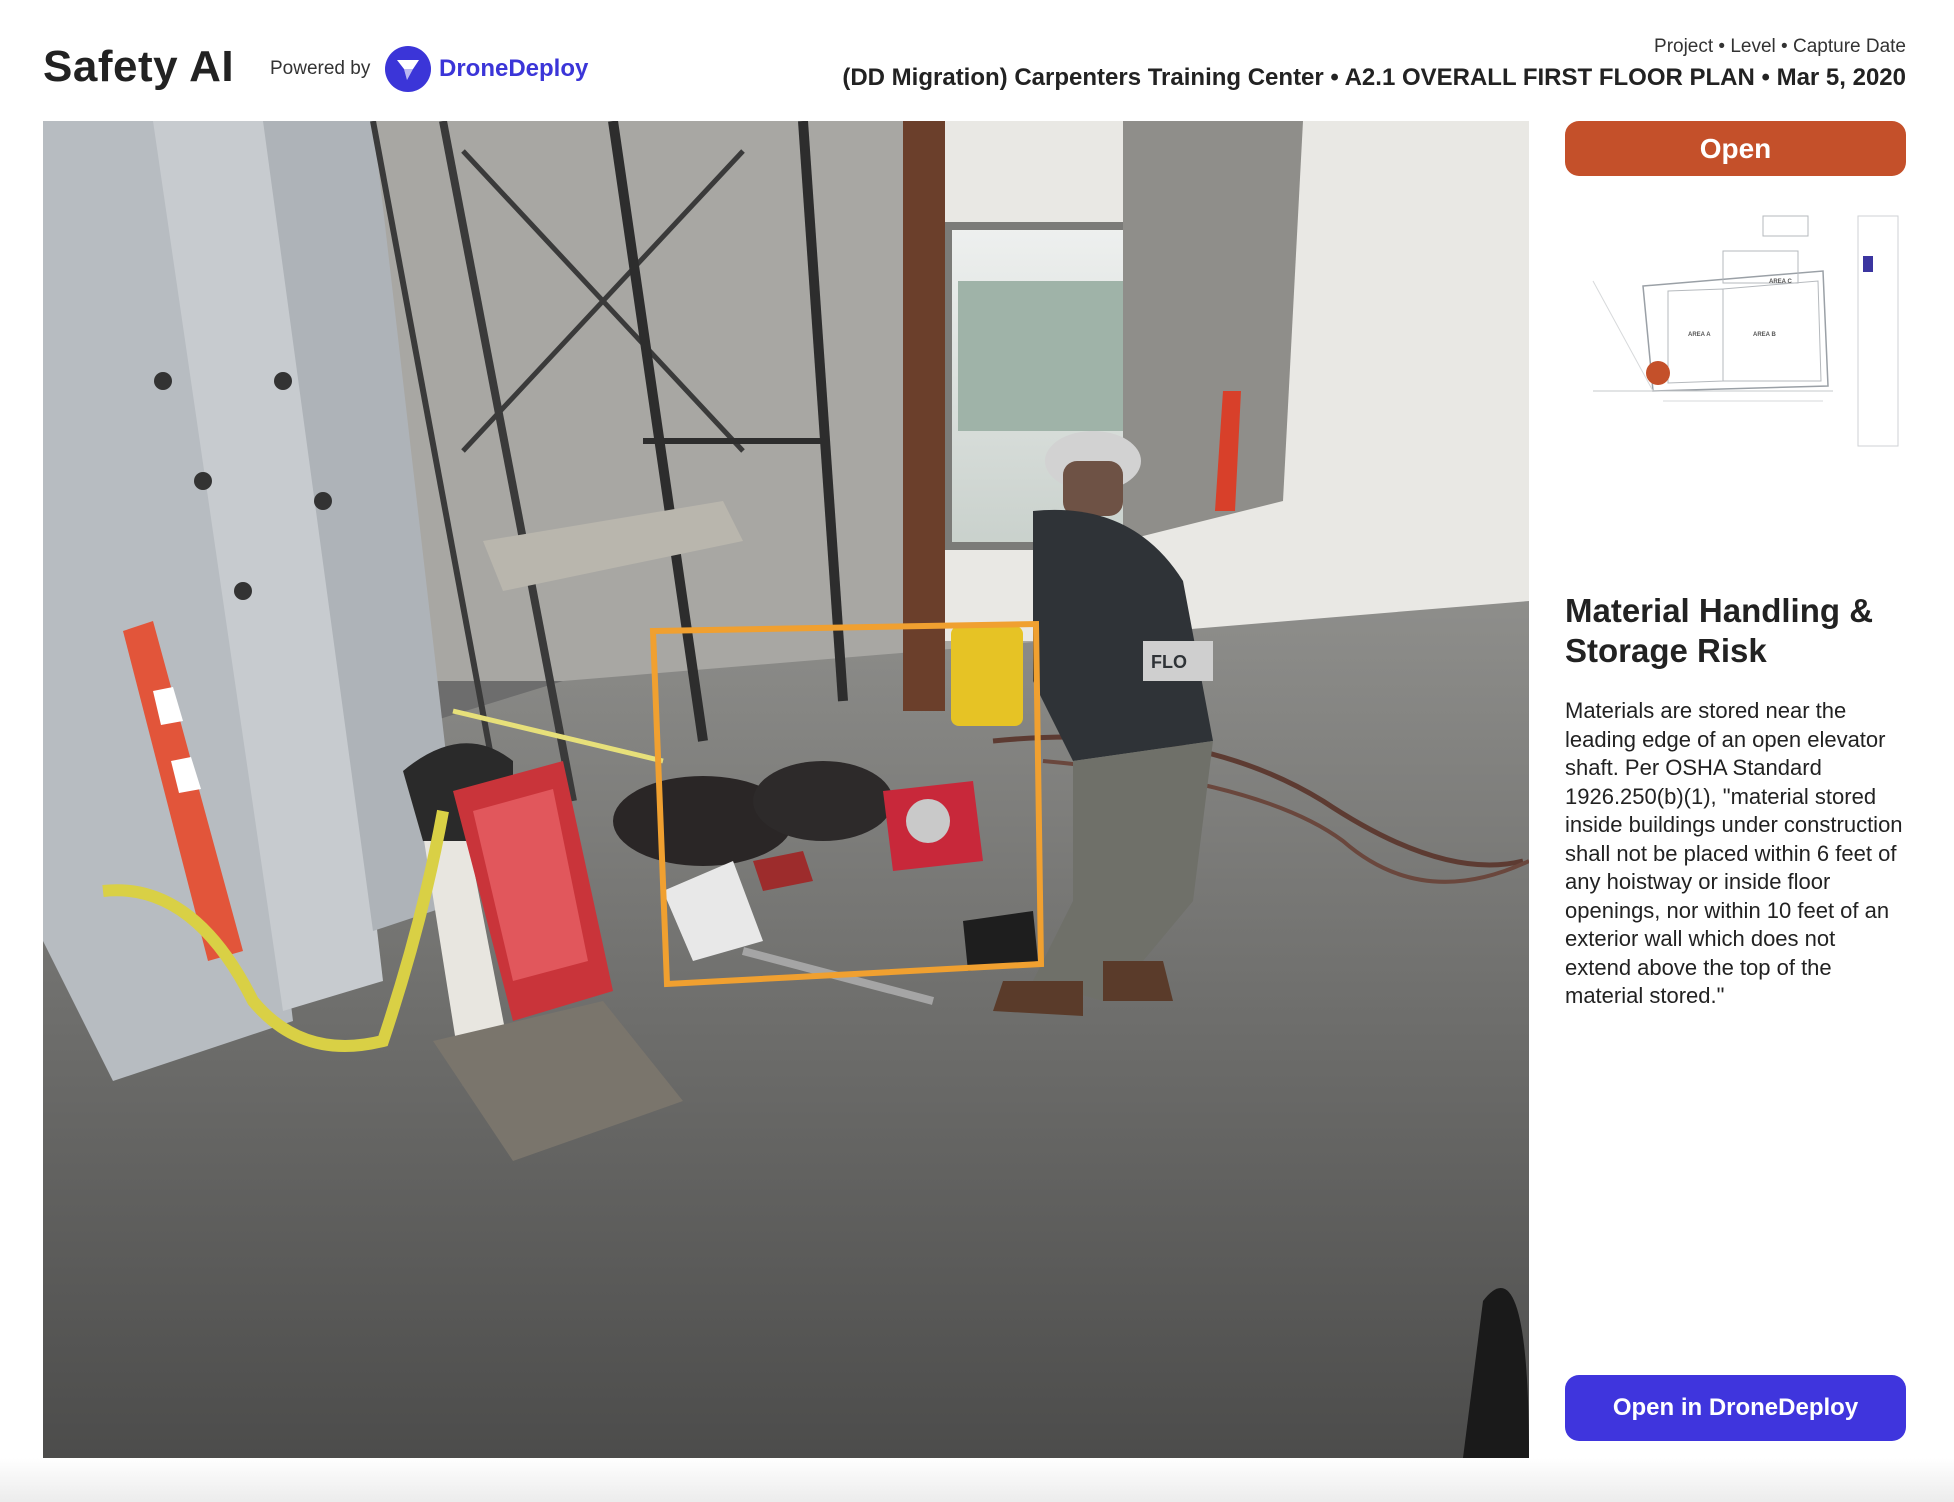  I want to click on open-in-dronedeploy-button: Open in DroneDeploy, so click(1735, 1408).